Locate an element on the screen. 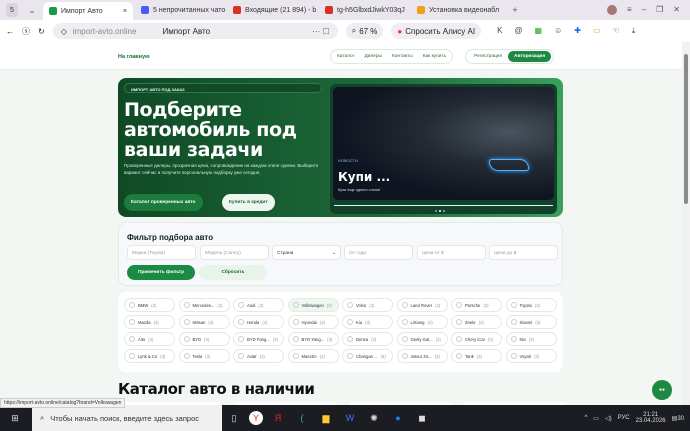 The width and height of the screenshot is (690, 431). brand-chip: BYD (3) is located at coordinates (204, 339).